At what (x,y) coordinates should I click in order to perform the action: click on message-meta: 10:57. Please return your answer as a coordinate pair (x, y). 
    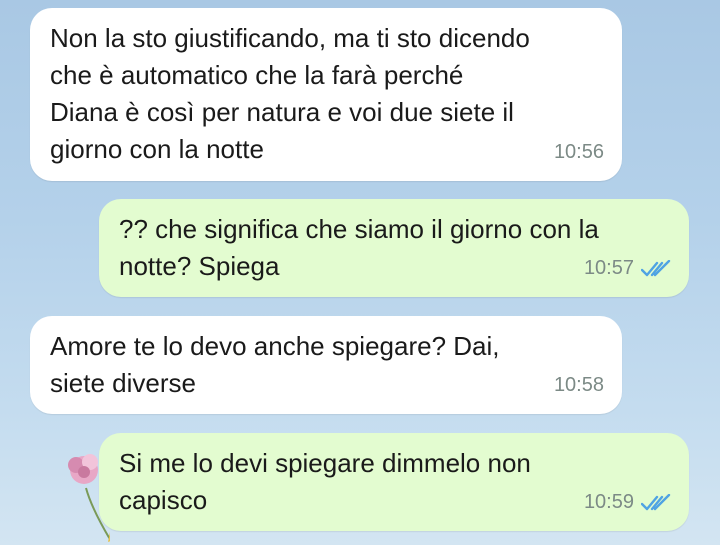
    Looking at the image, I should click on (627, 268).